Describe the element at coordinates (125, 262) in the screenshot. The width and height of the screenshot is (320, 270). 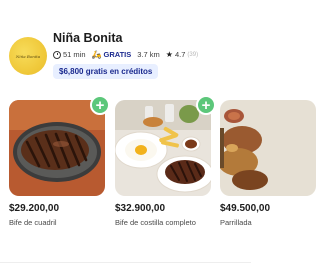
I see `divider` at that location.